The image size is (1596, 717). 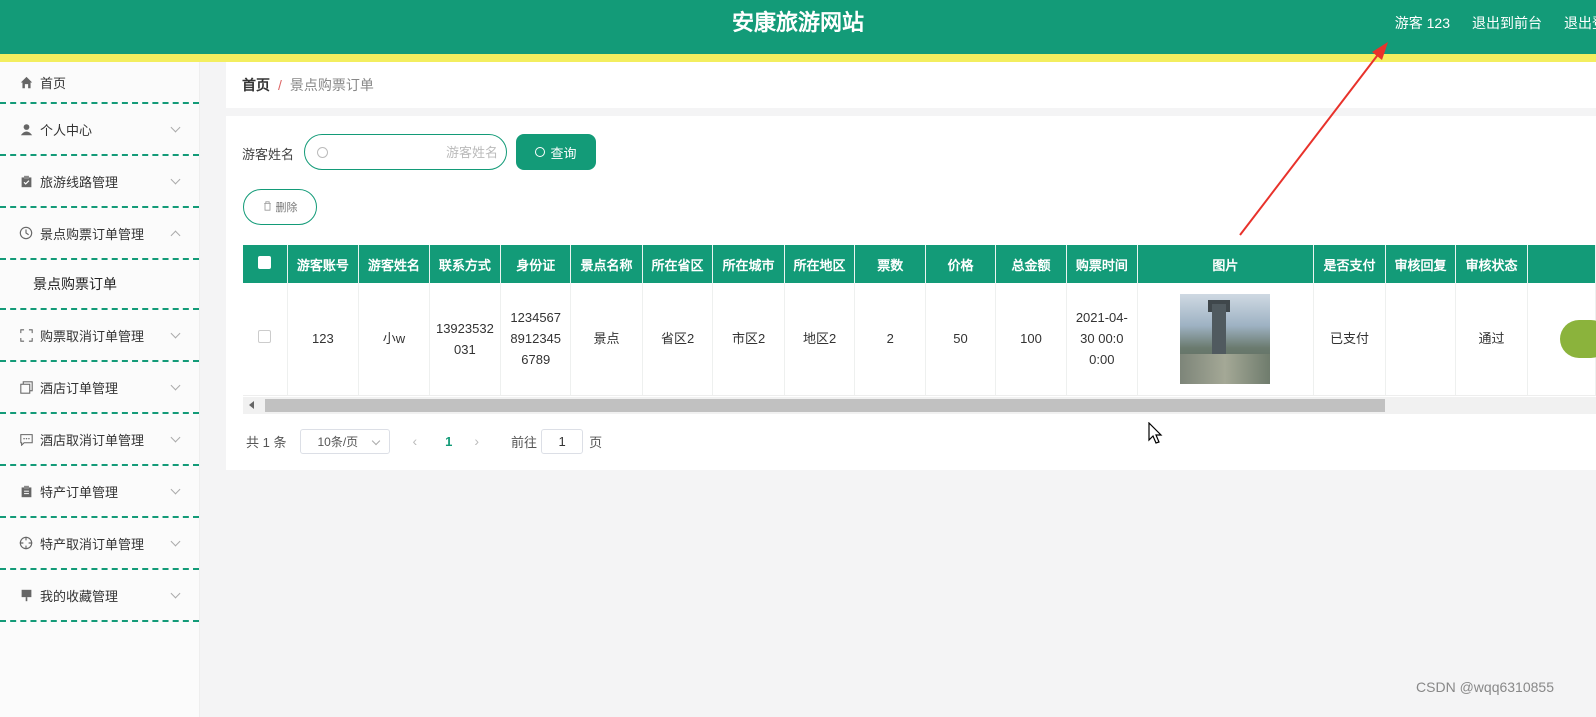 What do you see at coordinates (99, 440) in the screenshot?
I see `sidebar-item-hotel-cancel: 酒店取消订单管理` at bounding box center [99, 440].